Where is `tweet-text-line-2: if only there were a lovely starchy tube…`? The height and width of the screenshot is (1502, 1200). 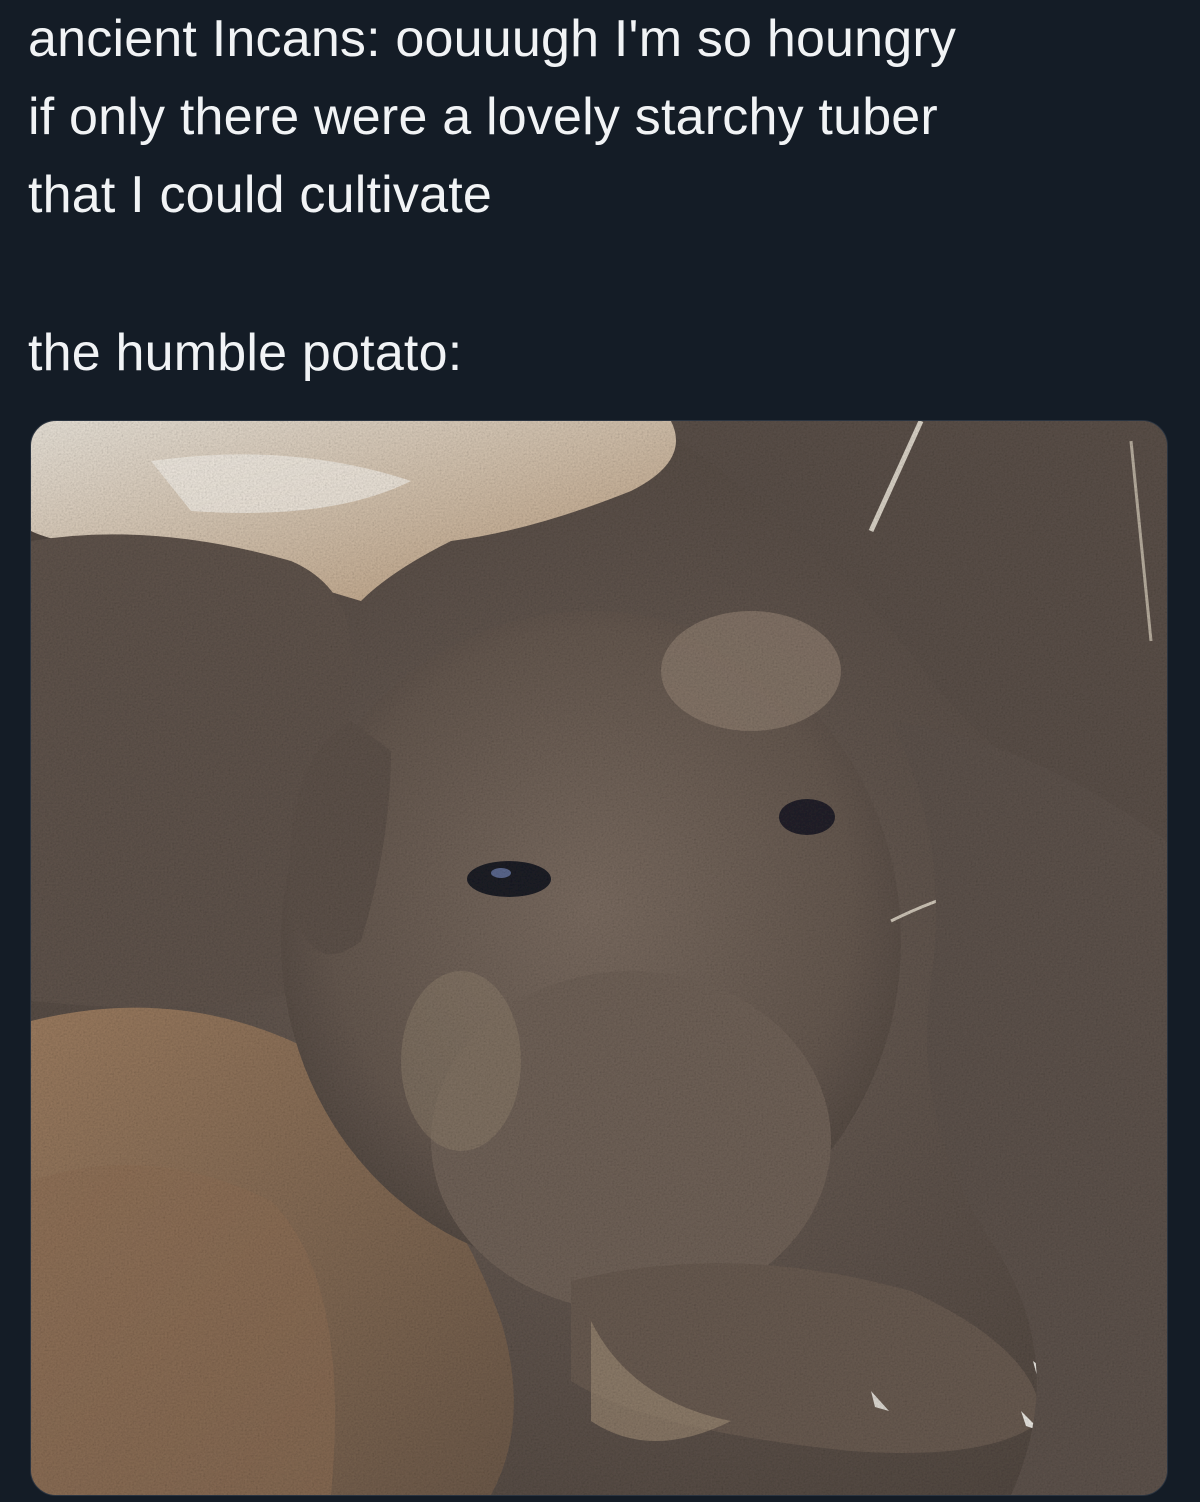
tweet-text-line-2: if only there were a lovely starchy tube… is located at coordinates (483, 117).